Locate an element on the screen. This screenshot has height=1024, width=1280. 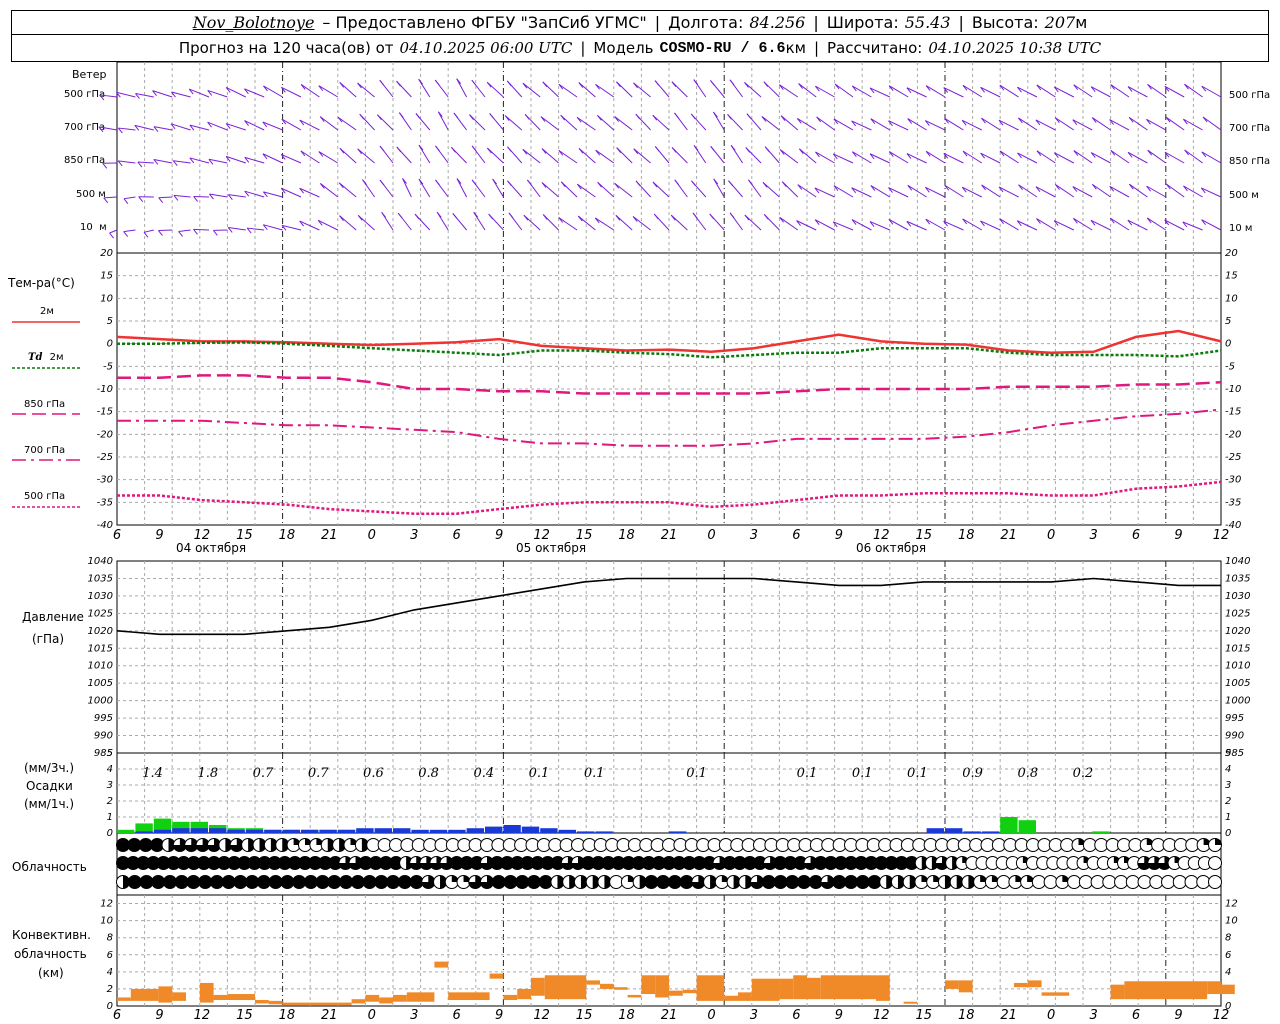
pressure-ytick-right: 1030 is located at coordinates (1237, 596).